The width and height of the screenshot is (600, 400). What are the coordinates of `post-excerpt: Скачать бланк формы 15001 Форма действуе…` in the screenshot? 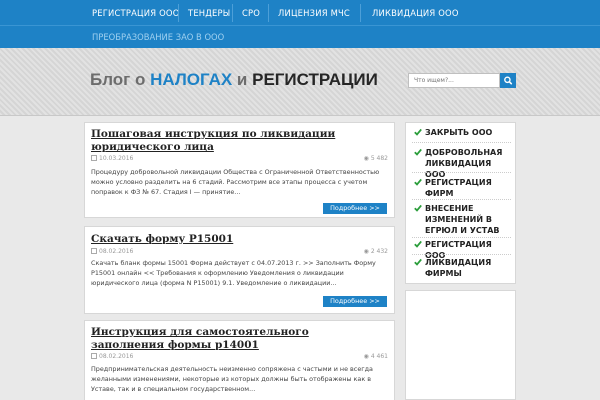 It's located at (233, 273).